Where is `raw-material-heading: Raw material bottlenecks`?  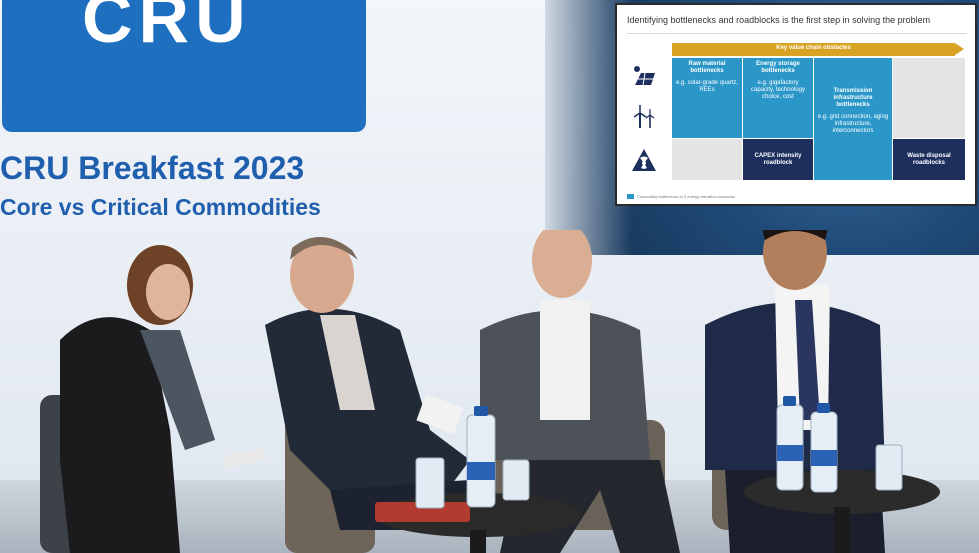 raw-material-heading: Raw material bottlenecks is located at coordinates (707, 67).